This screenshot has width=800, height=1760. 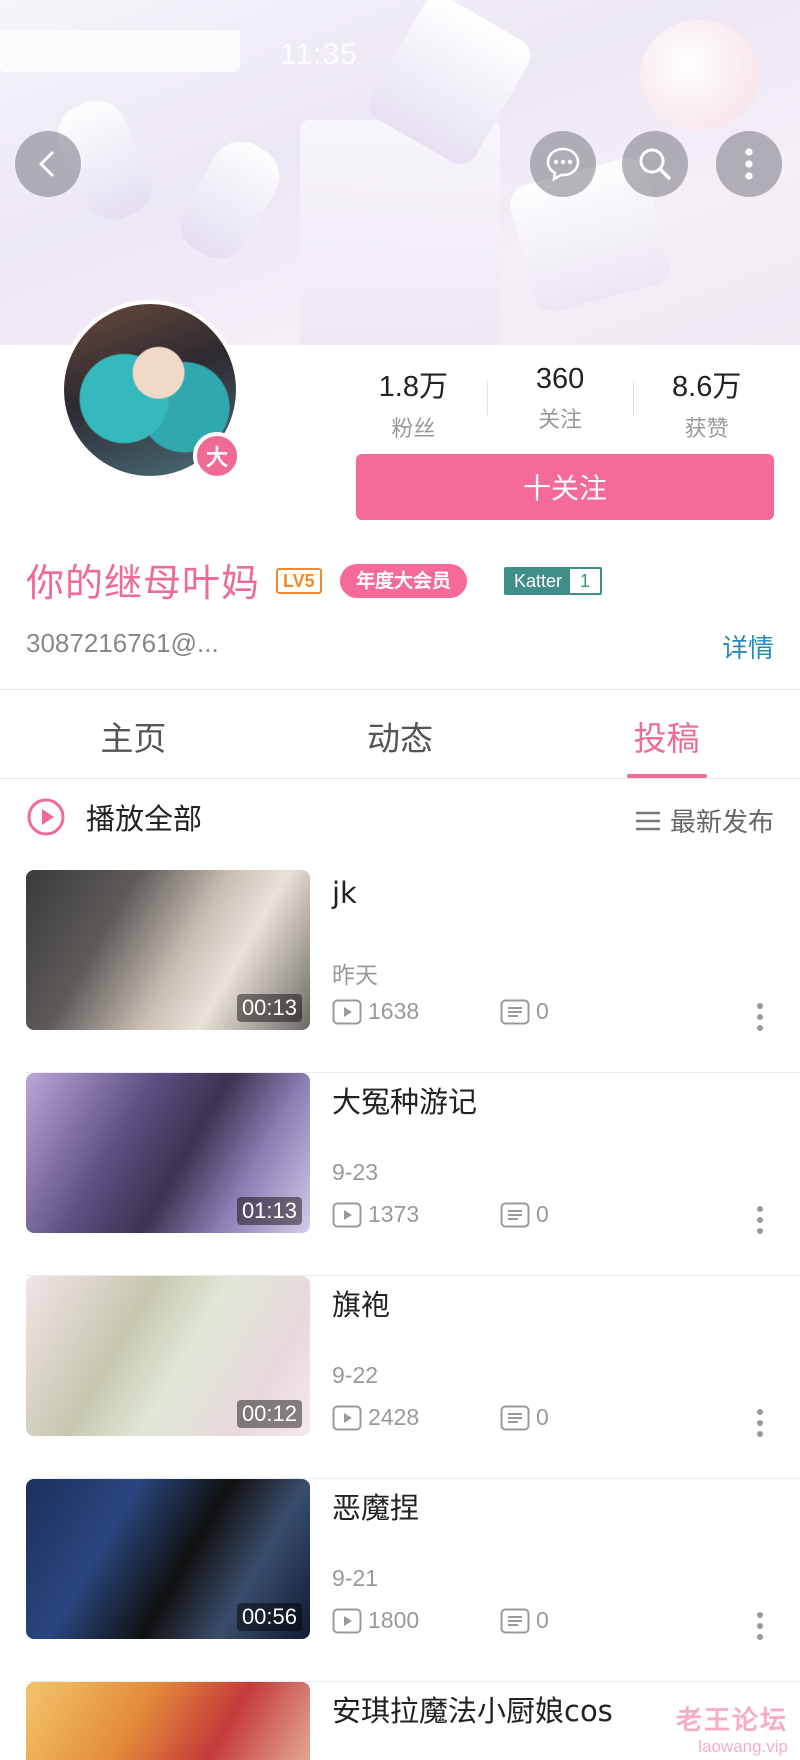 I want to click on watermark: 老王论坛 laowang.vip, so click(x=732, y=1728).